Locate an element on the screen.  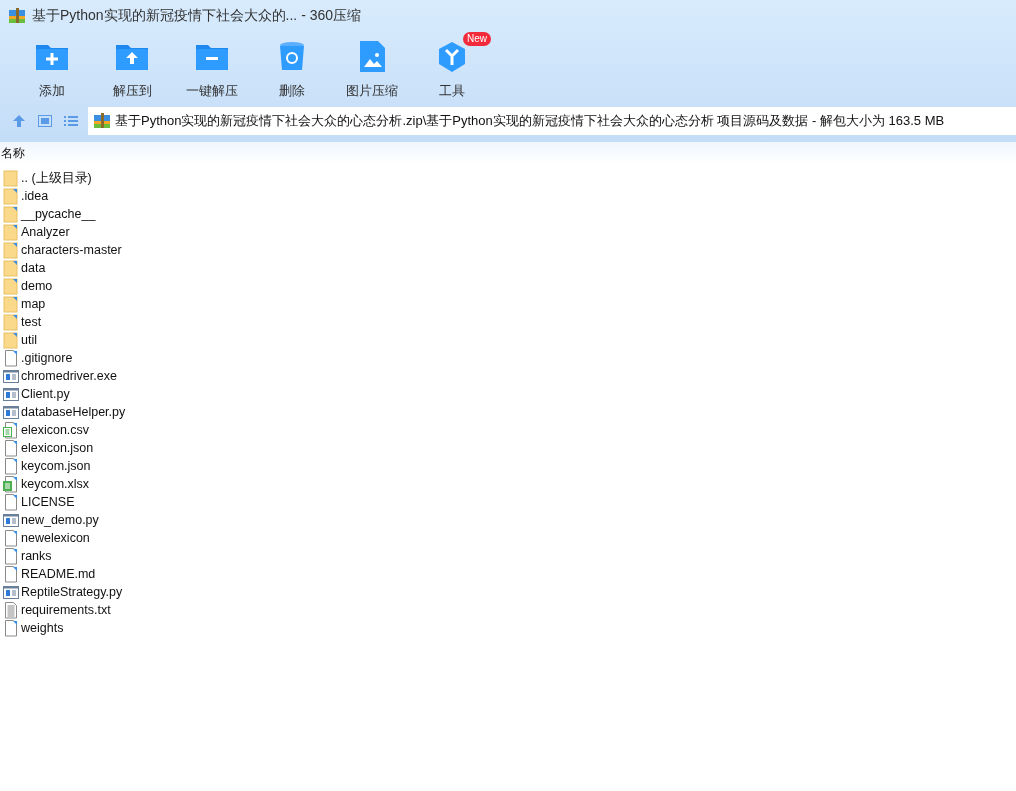
file-row: databaseHelper.py is located at coordinates (508, 412).